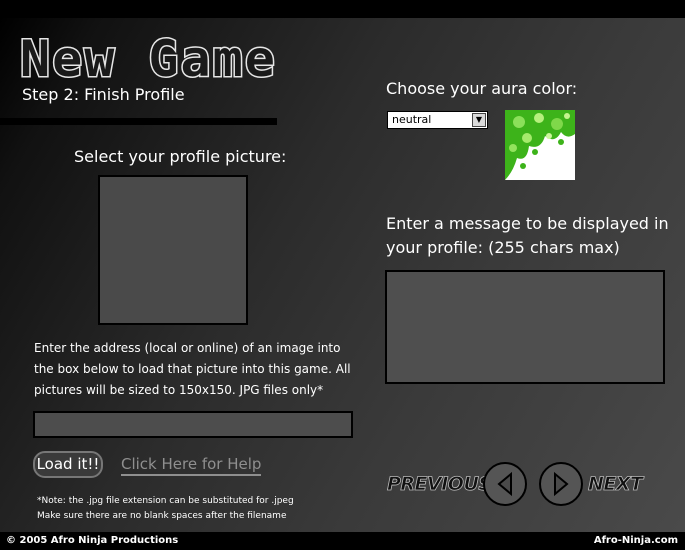 This screenshot has width=685, height=550. I want to click on aura-splash-icon, so click(540, 145).